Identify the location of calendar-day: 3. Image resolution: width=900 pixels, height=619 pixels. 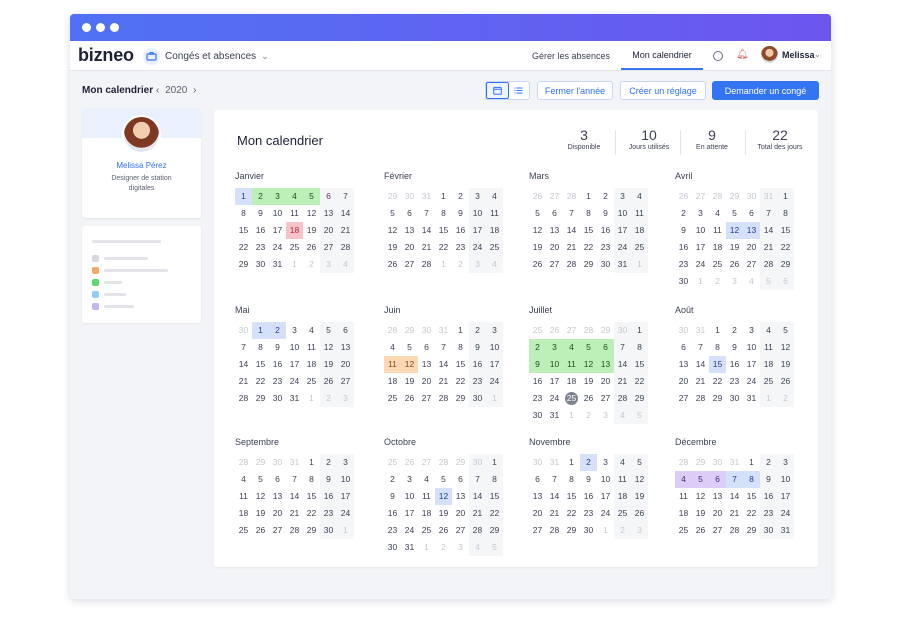
(277, 196).